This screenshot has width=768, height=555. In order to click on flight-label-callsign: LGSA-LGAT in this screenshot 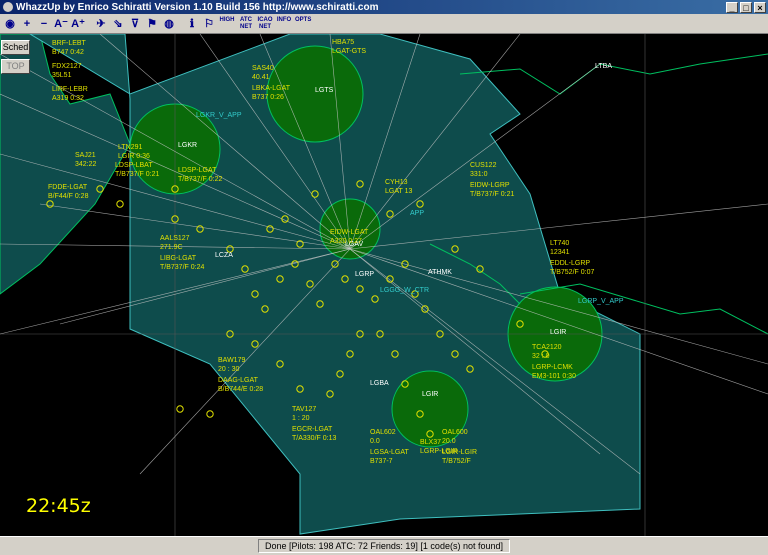, I will do `click(389, 452)`.